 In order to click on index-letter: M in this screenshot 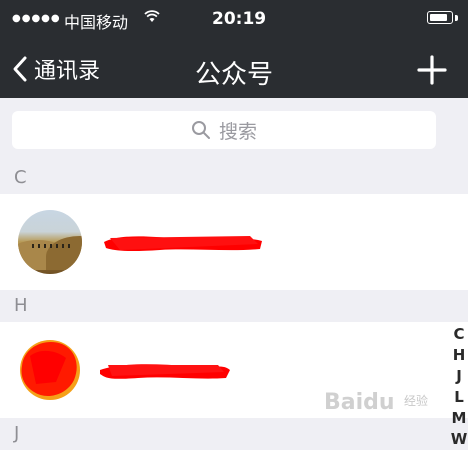, I will do `click(459, 418)`.